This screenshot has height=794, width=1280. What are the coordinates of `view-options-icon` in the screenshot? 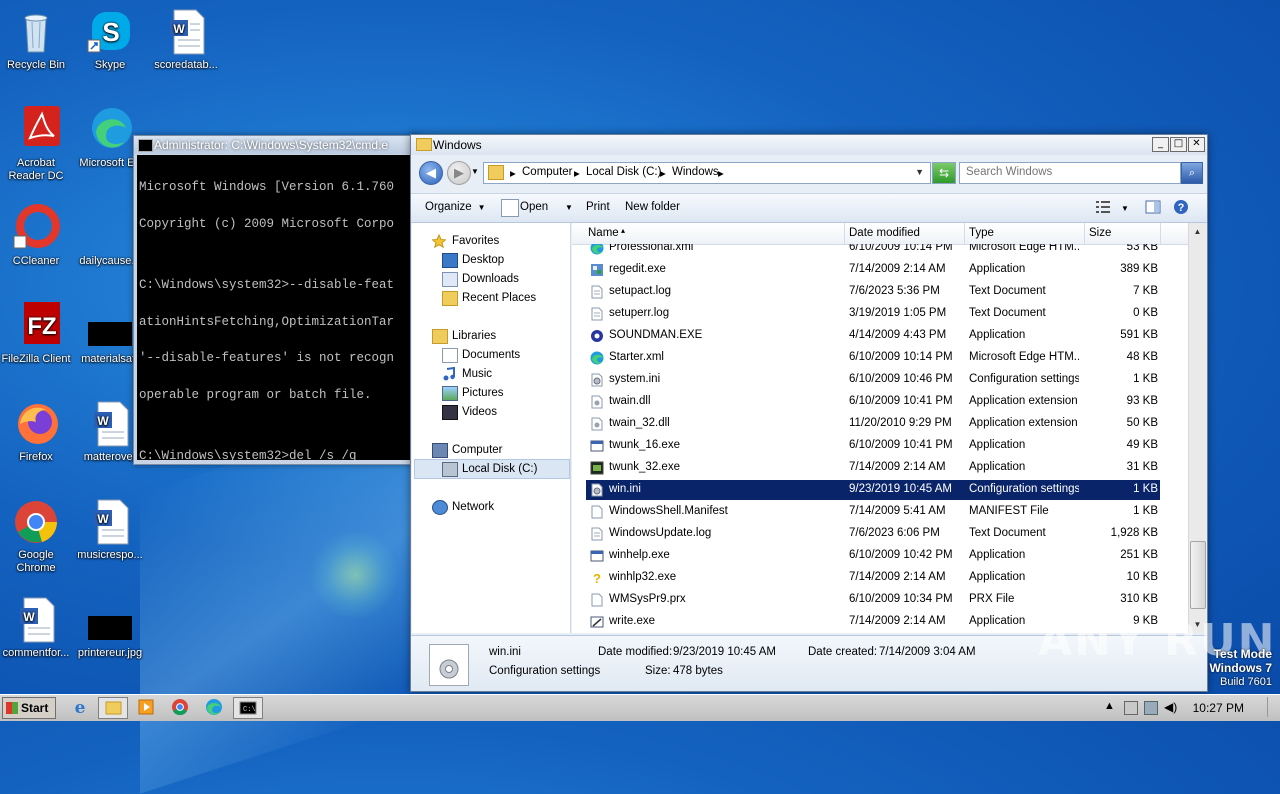 It's located at (1103, 207).